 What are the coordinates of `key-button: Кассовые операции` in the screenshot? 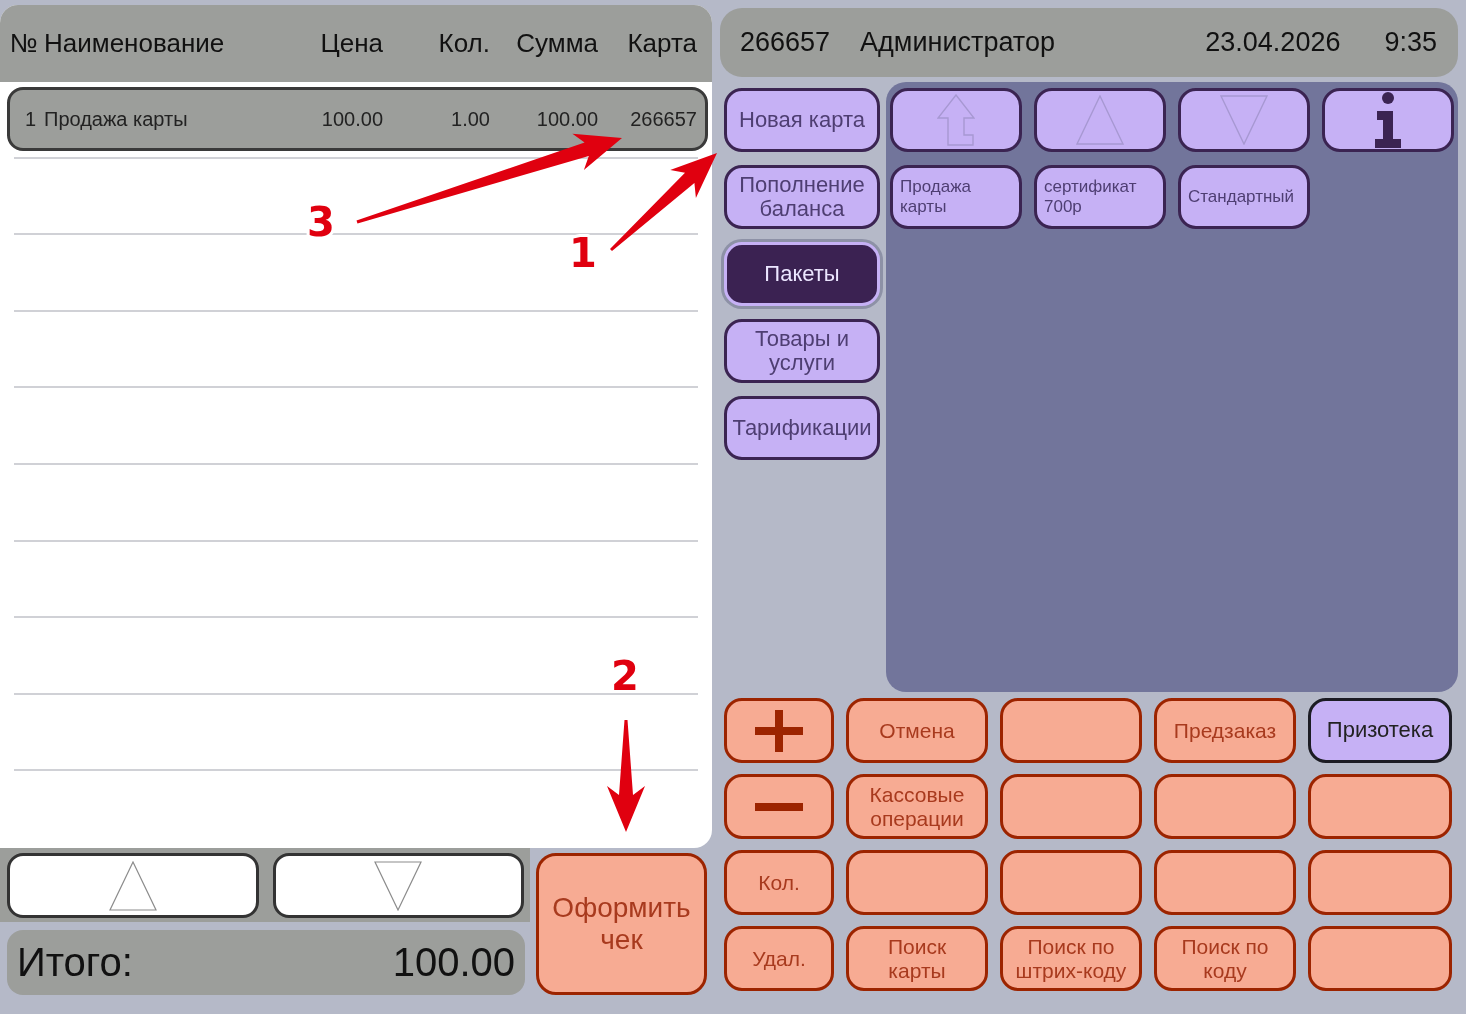 It's located at (917, 806).